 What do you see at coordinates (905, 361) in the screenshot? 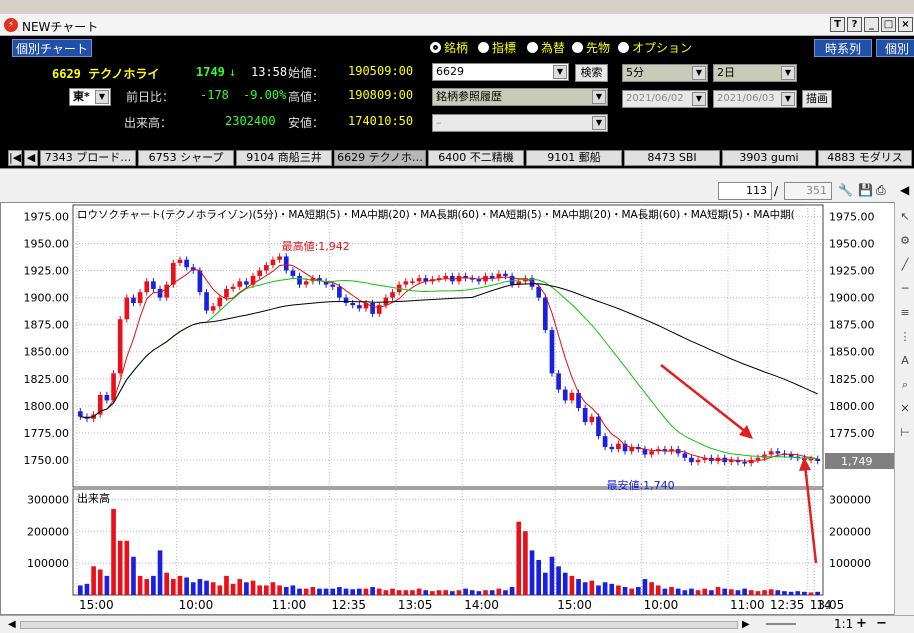
I see `text-tool-icon: A` at bounding box center [905, 361].